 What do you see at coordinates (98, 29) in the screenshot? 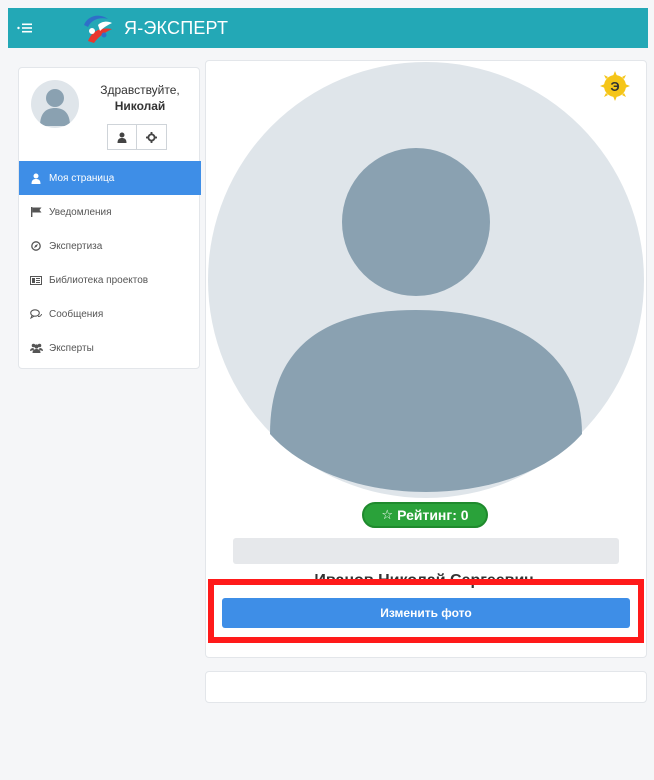
I see `logo-icon` at bounding box center [98, 29].